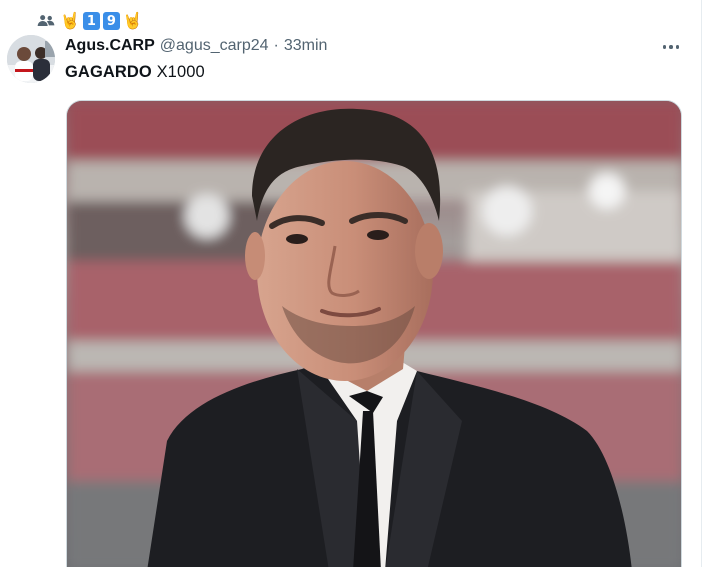  I want to click on social-context-row: 🤘 1 9 🤘, so click(89, 21).